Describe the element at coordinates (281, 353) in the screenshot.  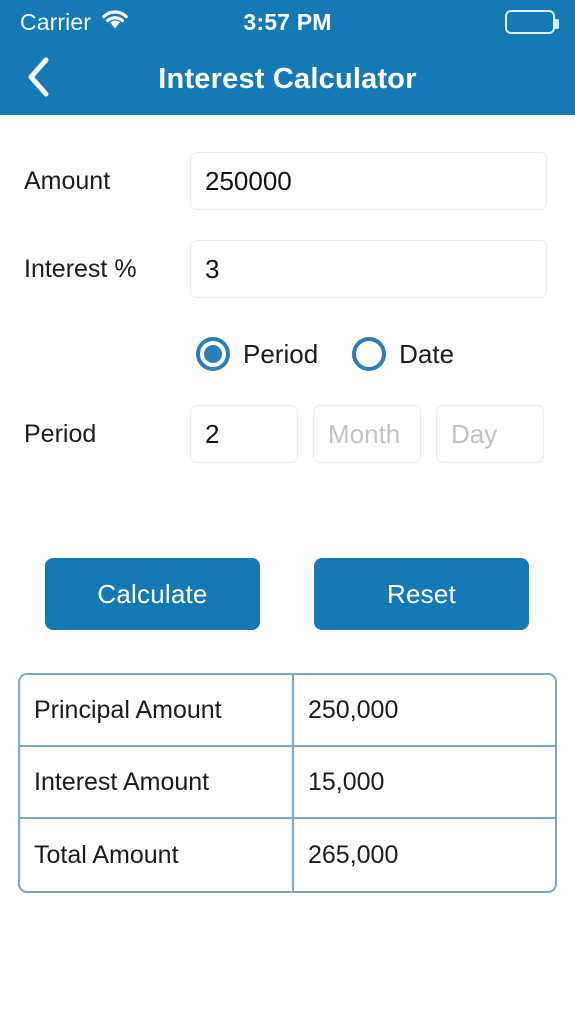
I see `radio-label-period: Period` at that location.